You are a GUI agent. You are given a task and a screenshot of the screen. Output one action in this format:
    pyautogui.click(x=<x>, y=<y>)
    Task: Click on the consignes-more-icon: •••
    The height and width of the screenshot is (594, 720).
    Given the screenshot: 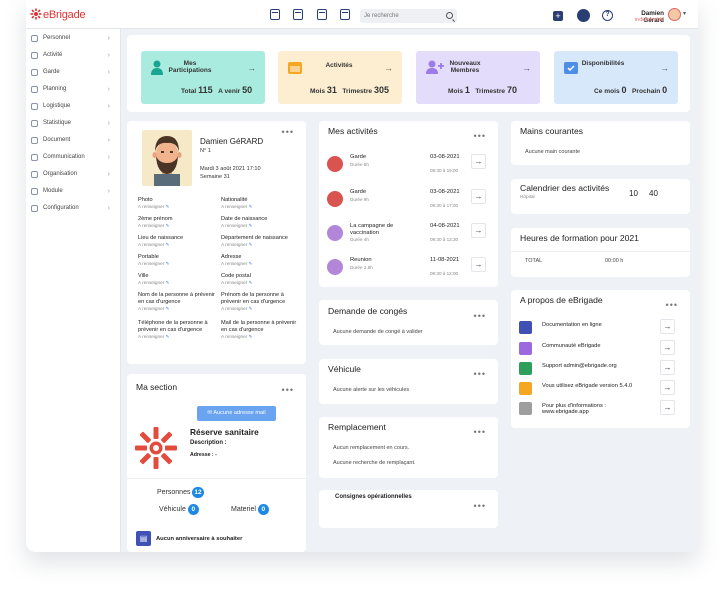 What is the action you would take?
    pyautogui.click(x=480, y=506)
    